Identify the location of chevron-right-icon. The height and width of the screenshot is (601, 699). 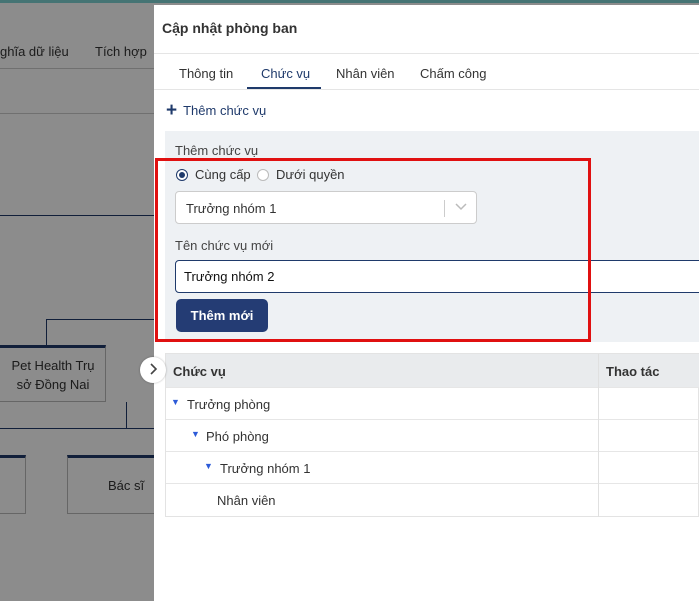
(153, 370).